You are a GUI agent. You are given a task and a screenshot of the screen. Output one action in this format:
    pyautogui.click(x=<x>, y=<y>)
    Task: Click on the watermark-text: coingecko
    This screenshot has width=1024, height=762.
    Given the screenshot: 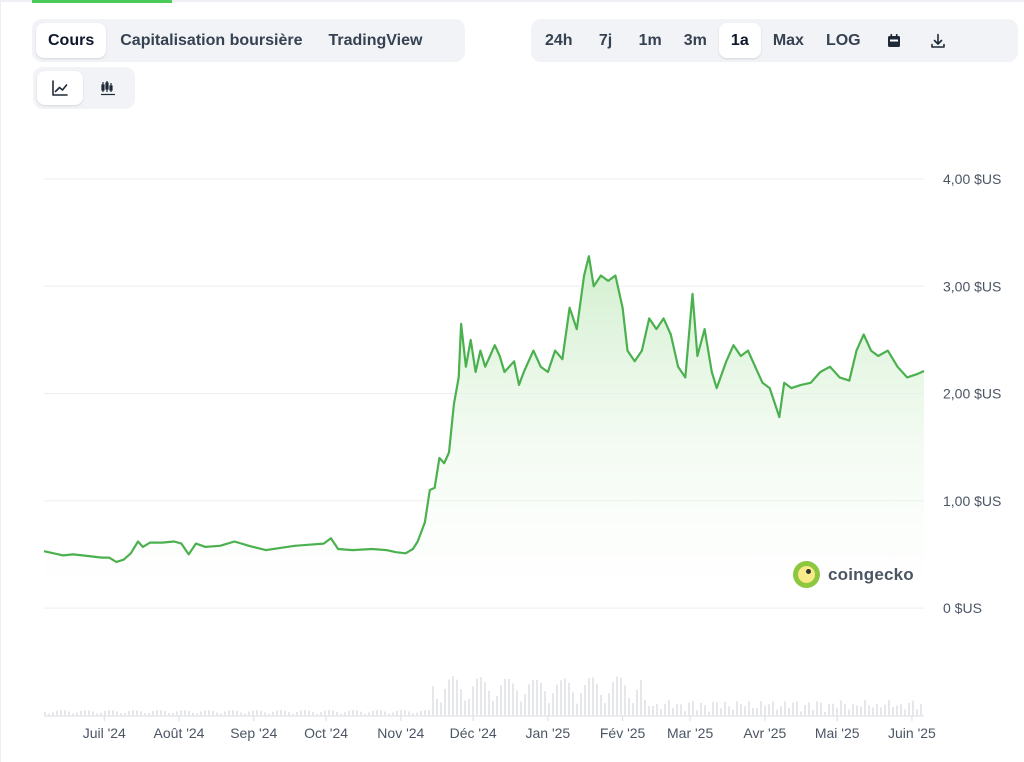 What is the action you would take?
    pyautogui.click(x=871, y=574)
    